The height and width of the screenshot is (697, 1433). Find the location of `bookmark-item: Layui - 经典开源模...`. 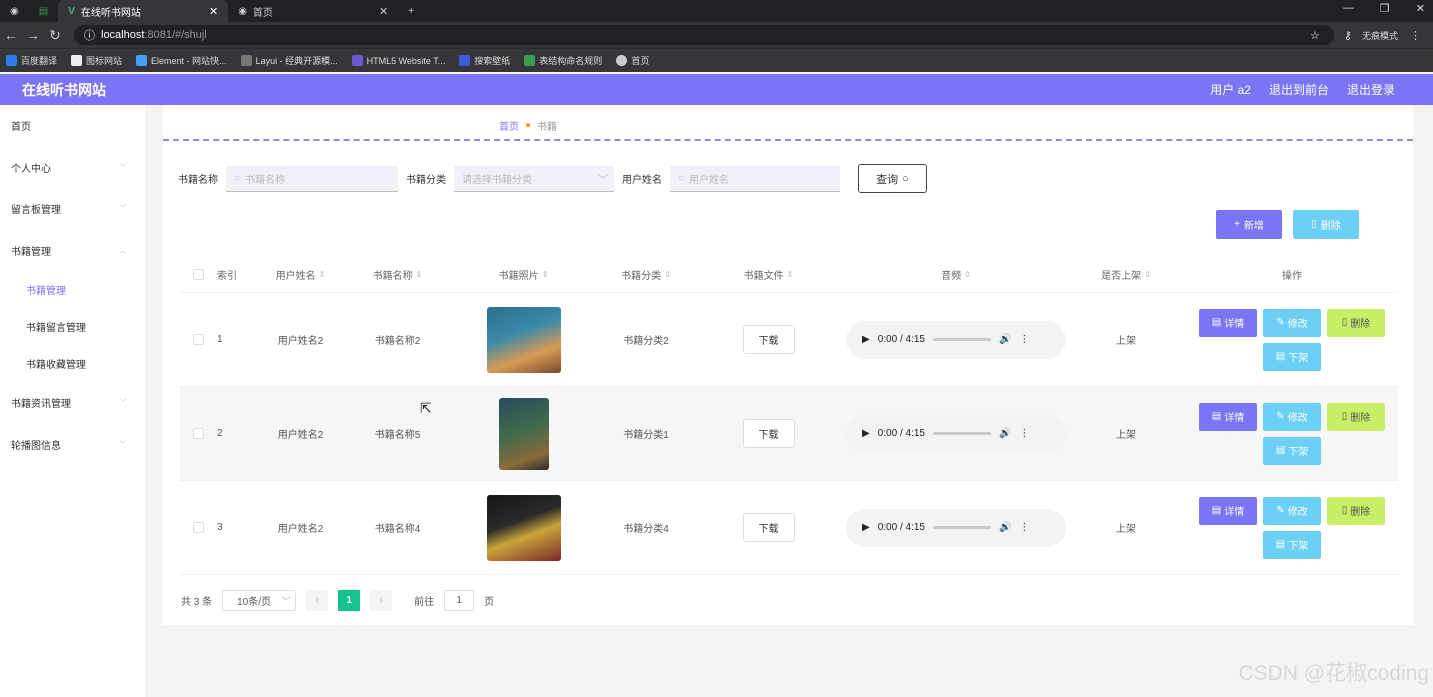

bookmark-item: Layui - 经典开源模... is located at coordinates (289, 60).